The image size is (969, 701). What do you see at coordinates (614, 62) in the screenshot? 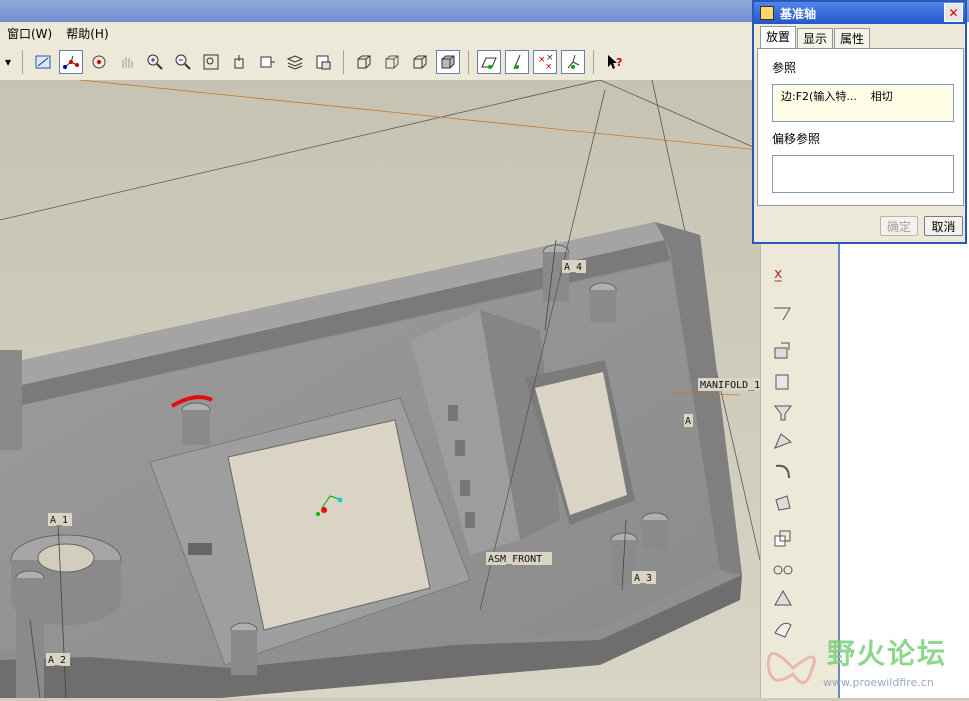
I see `help-icon: ?` at bounding box center [614, 62].